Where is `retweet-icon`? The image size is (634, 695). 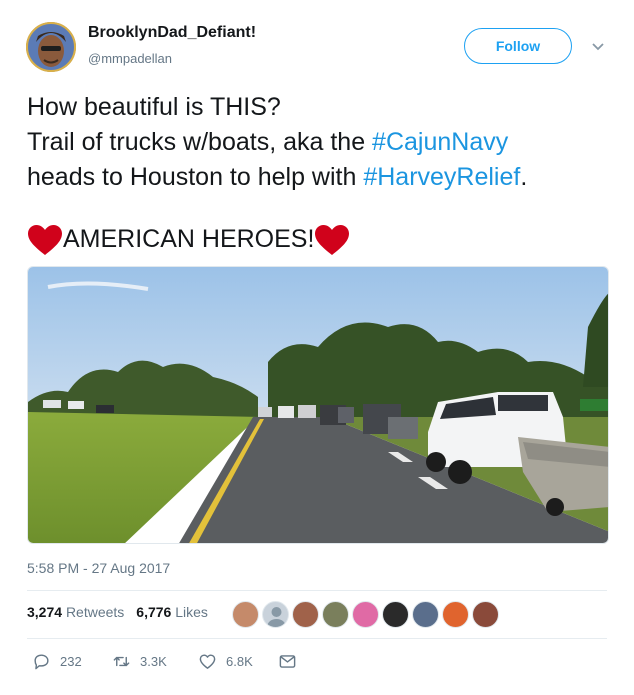 retweet-icon is located at coordinates (121, 661).